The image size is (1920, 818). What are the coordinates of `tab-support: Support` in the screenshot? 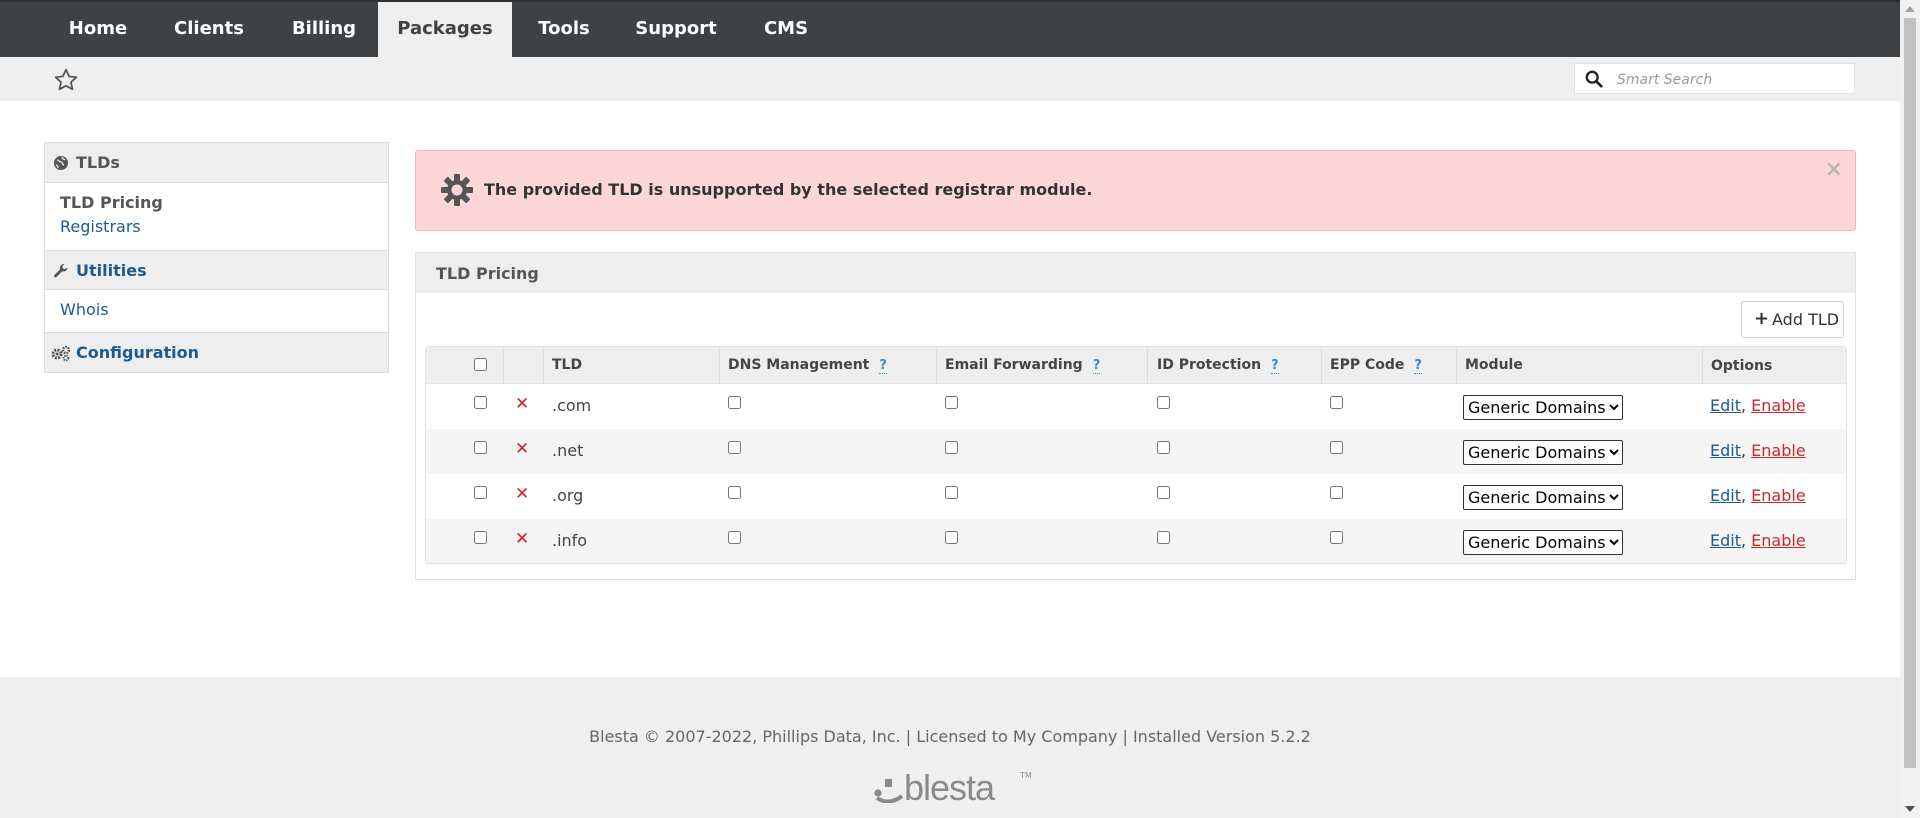 It's located at (676, 29).